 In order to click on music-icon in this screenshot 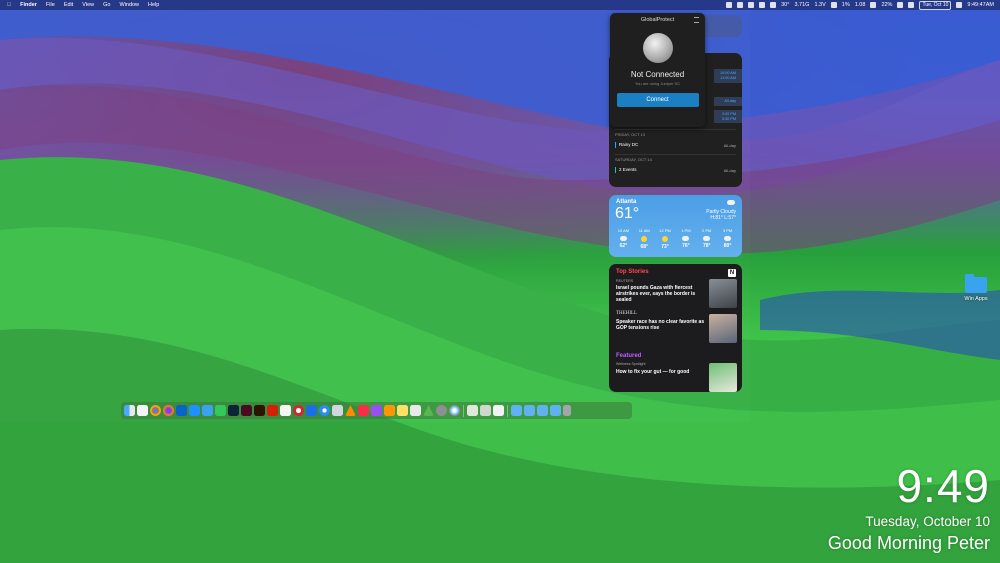, I will do `click(363, 410)`.